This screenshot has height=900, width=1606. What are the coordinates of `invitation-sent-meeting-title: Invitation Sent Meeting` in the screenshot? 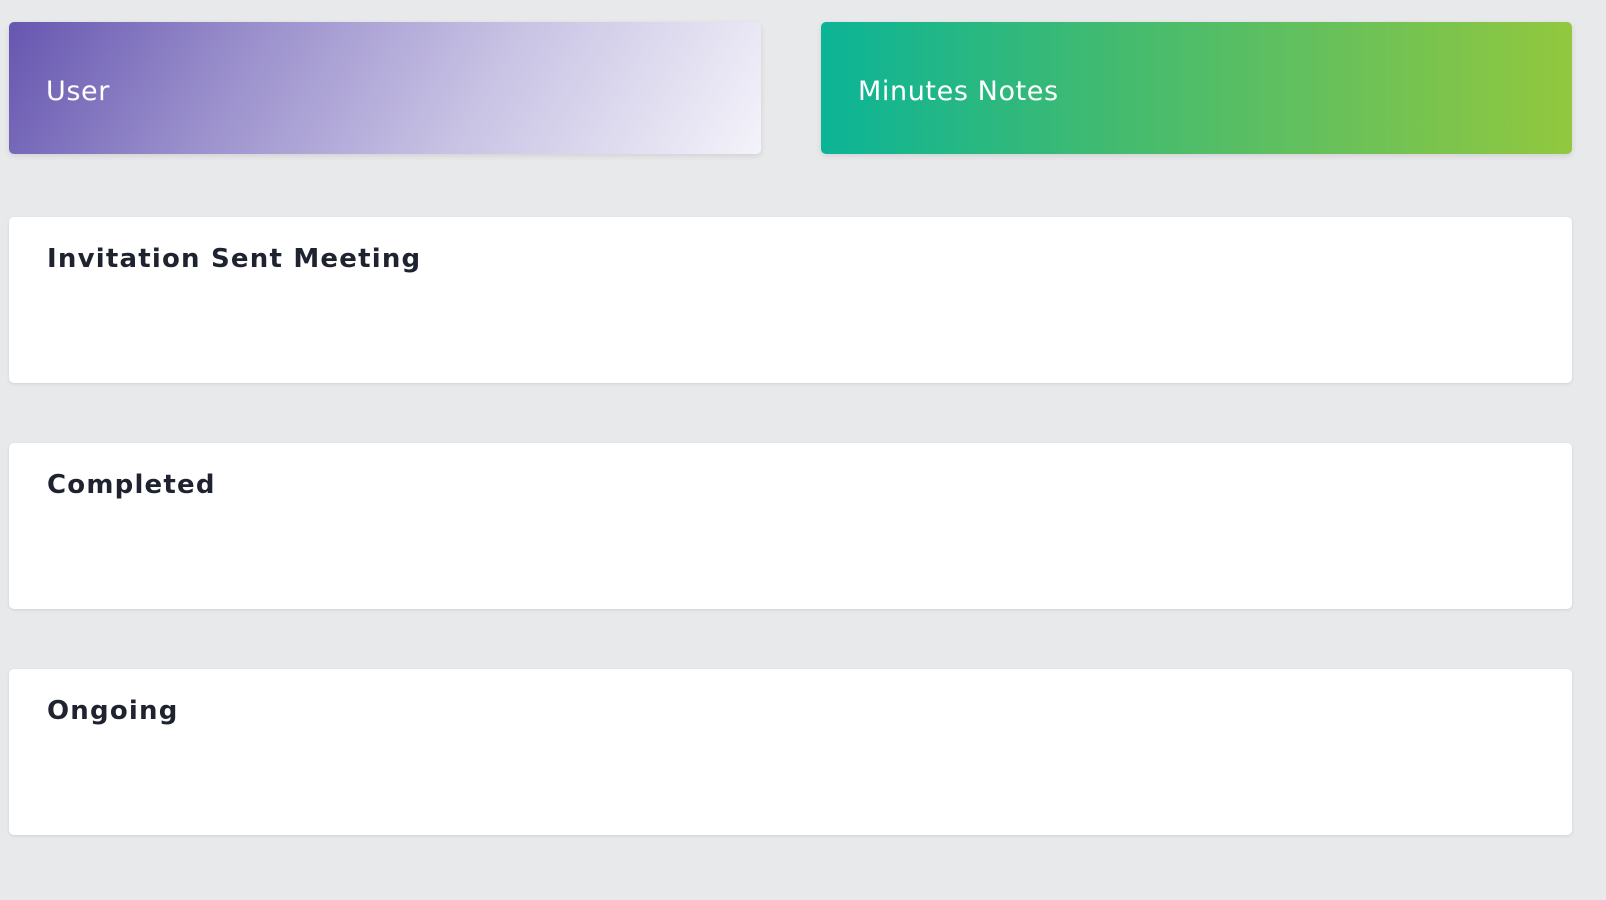 It's located at (234, 259).